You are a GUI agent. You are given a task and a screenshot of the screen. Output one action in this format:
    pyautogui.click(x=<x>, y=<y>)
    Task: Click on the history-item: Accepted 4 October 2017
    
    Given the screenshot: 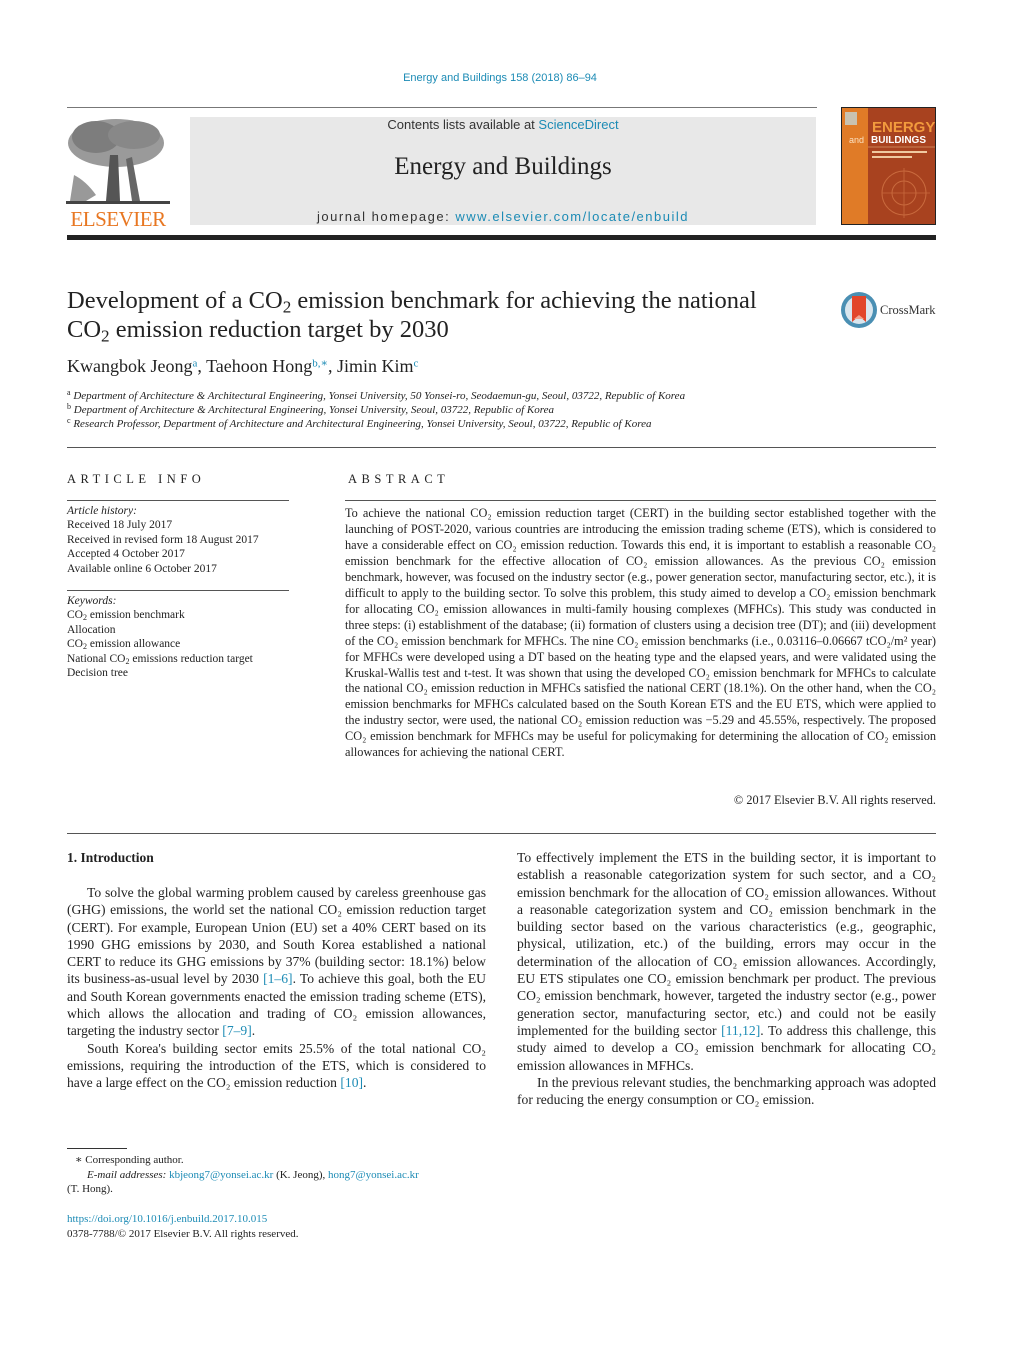 What is the action you would take?
    pyautogui.click(x=126, y=554)
    